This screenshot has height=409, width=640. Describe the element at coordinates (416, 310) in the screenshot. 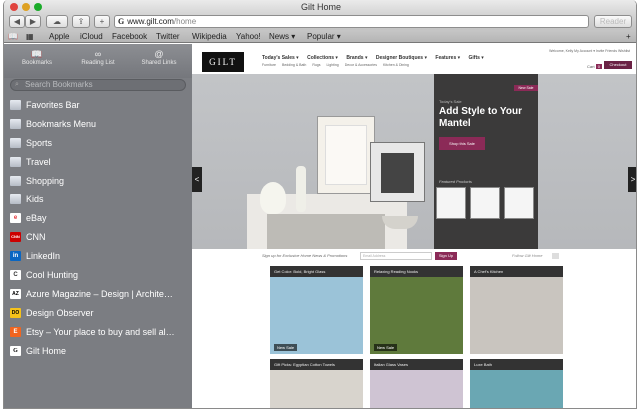

I see `sale-tile: Relaxing Reading Nooks New Sale` at that location.